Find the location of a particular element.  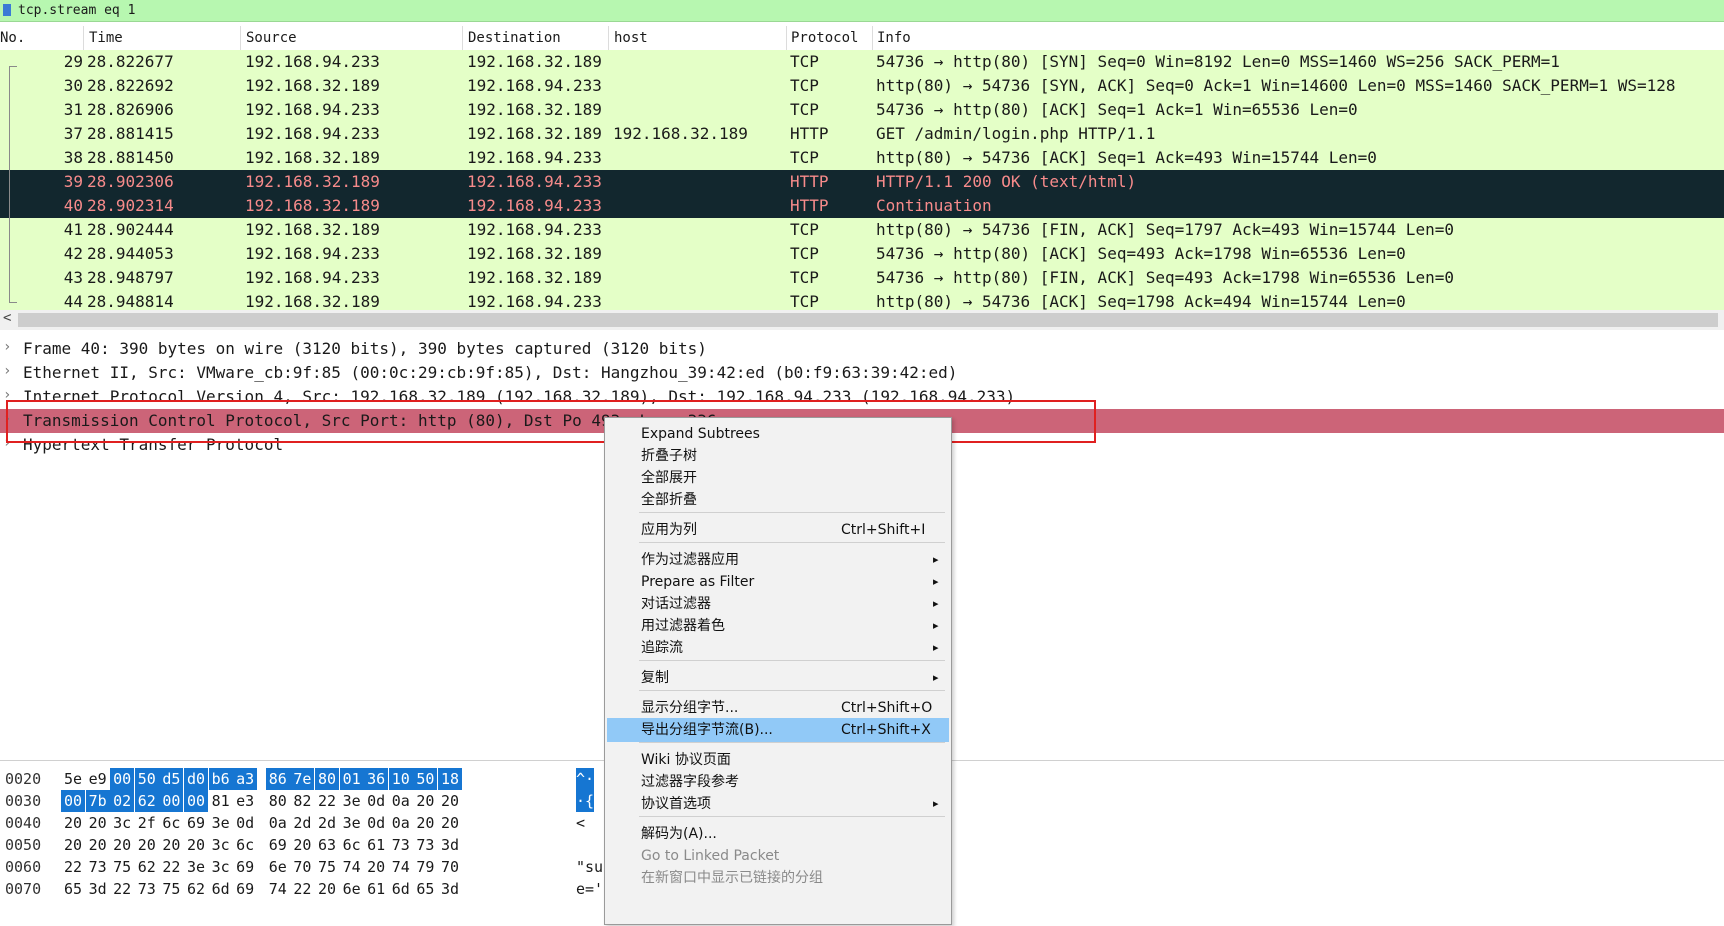

hex-byte: 7e is located at coordinates (302, 779).